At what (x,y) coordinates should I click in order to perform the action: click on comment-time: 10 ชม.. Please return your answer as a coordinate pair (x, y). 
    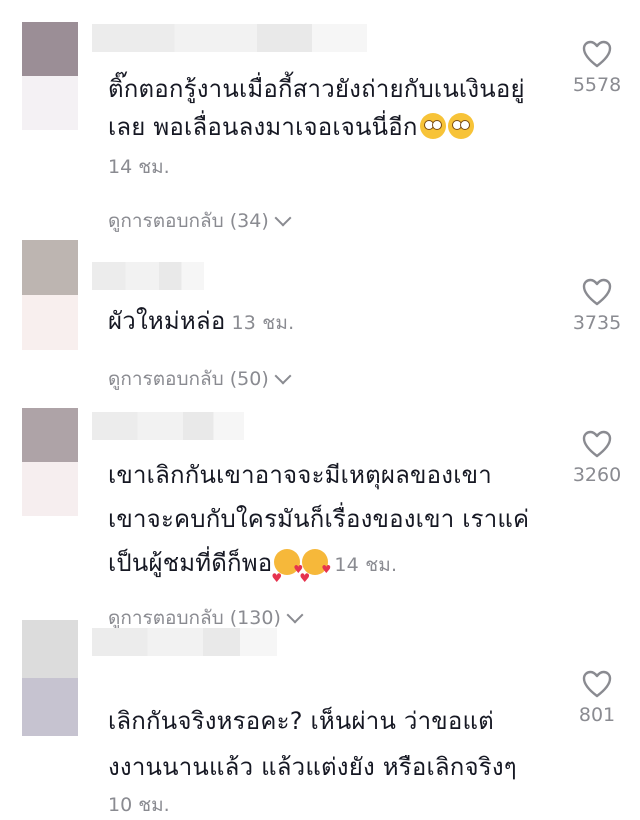
    Looking at the image, I should click on (139, 805).